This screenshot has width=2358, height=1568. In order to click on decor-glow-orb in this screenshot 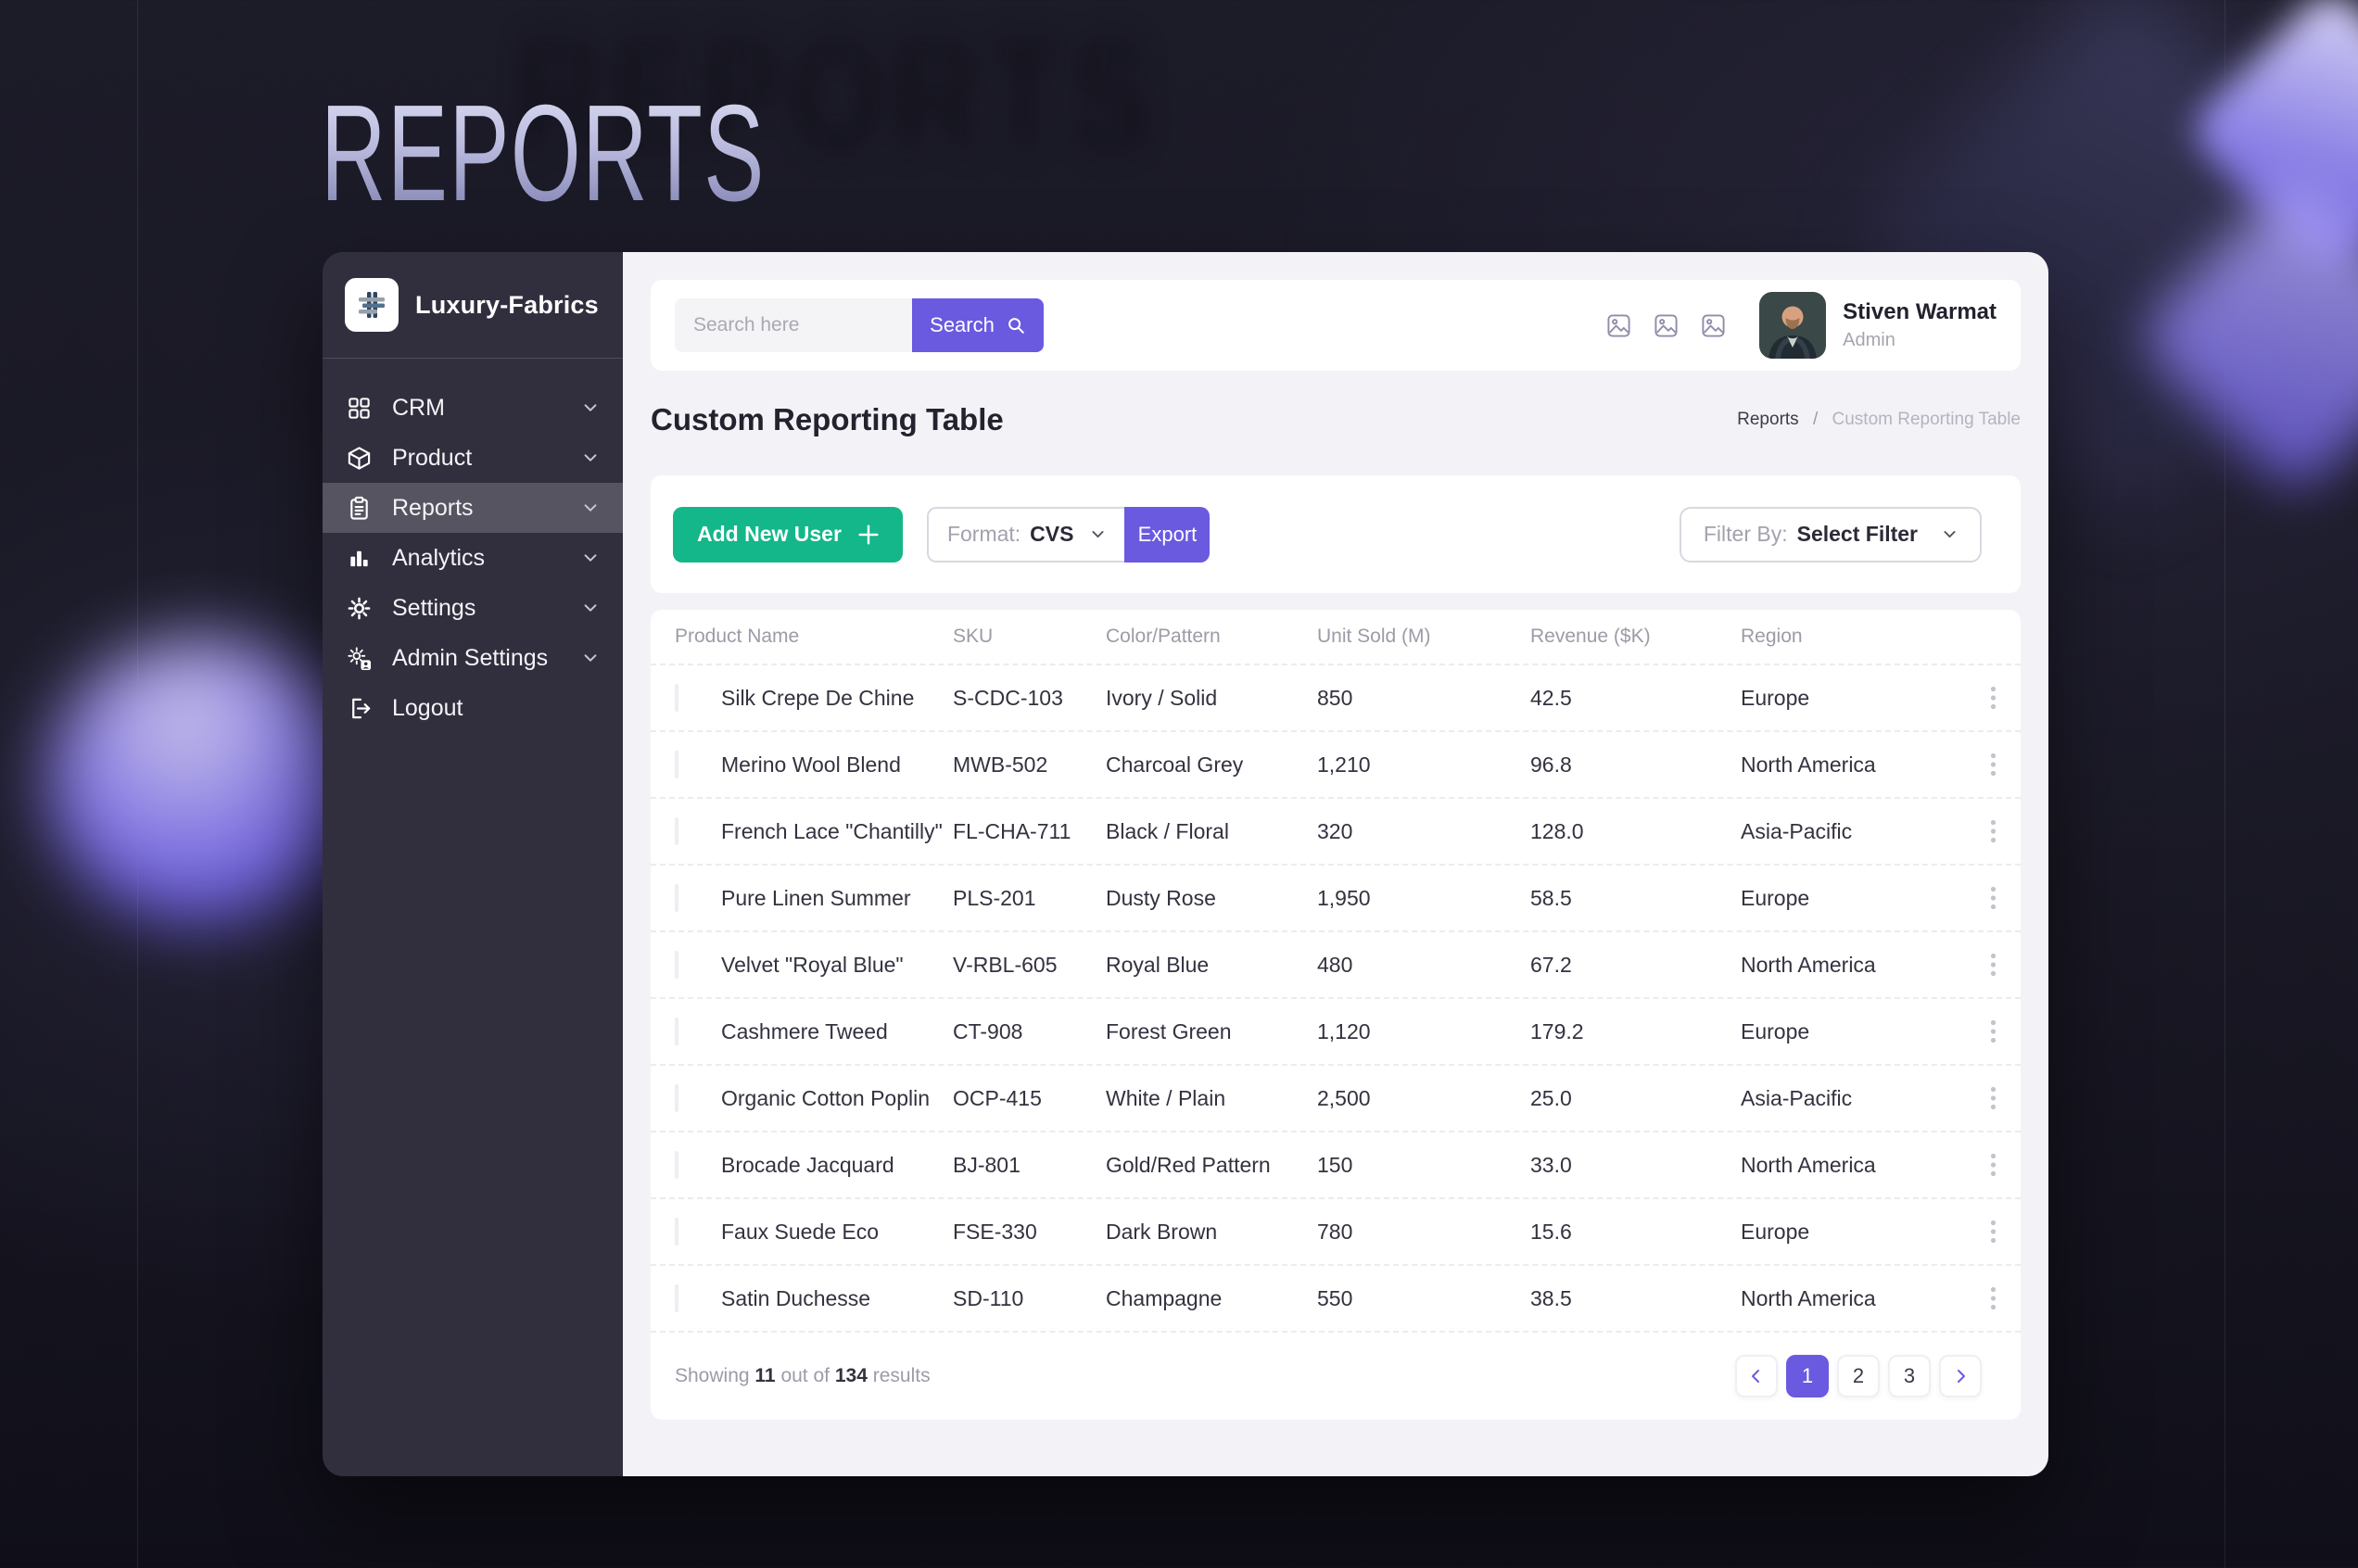, I will do `click(201, 781)`.